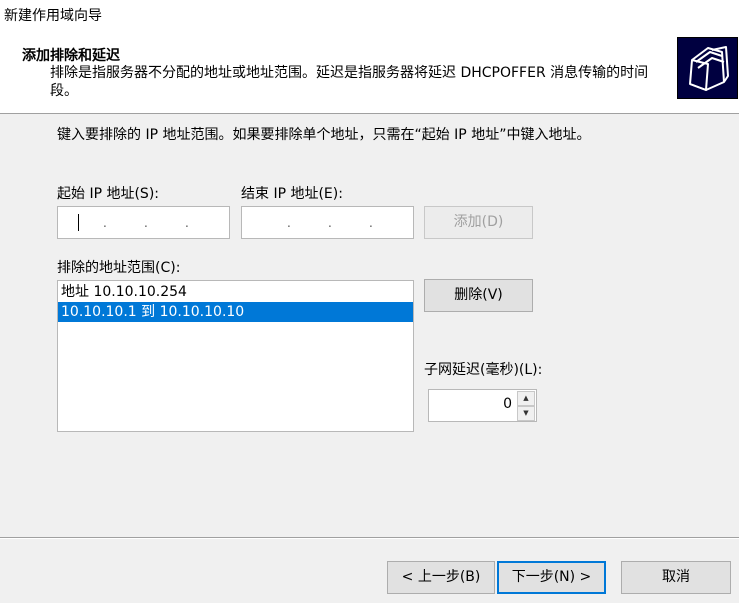 The width and height of the screenshot is (739, 603). Describe the element at coordinates (292, 194) in the screenshot. I see `end-ip-label: 结束 IP 地址(E):` at that location.